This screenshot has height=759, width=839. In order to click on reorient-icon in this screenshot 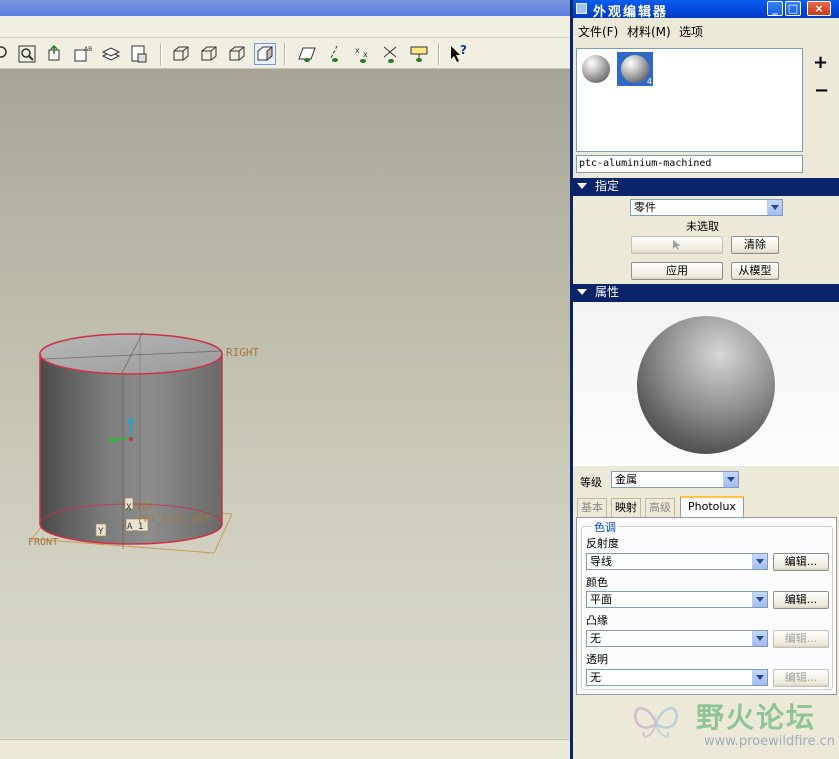, I will do `click(55, 54)`.